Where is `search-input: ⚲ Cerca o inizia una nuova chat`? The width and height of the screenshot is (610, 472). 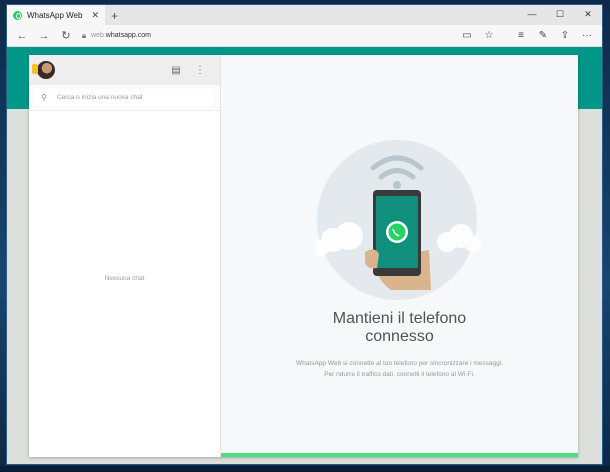 search-input: ⚲ Cerca o inizia una nuova chat is located at coordinates (124, 97).